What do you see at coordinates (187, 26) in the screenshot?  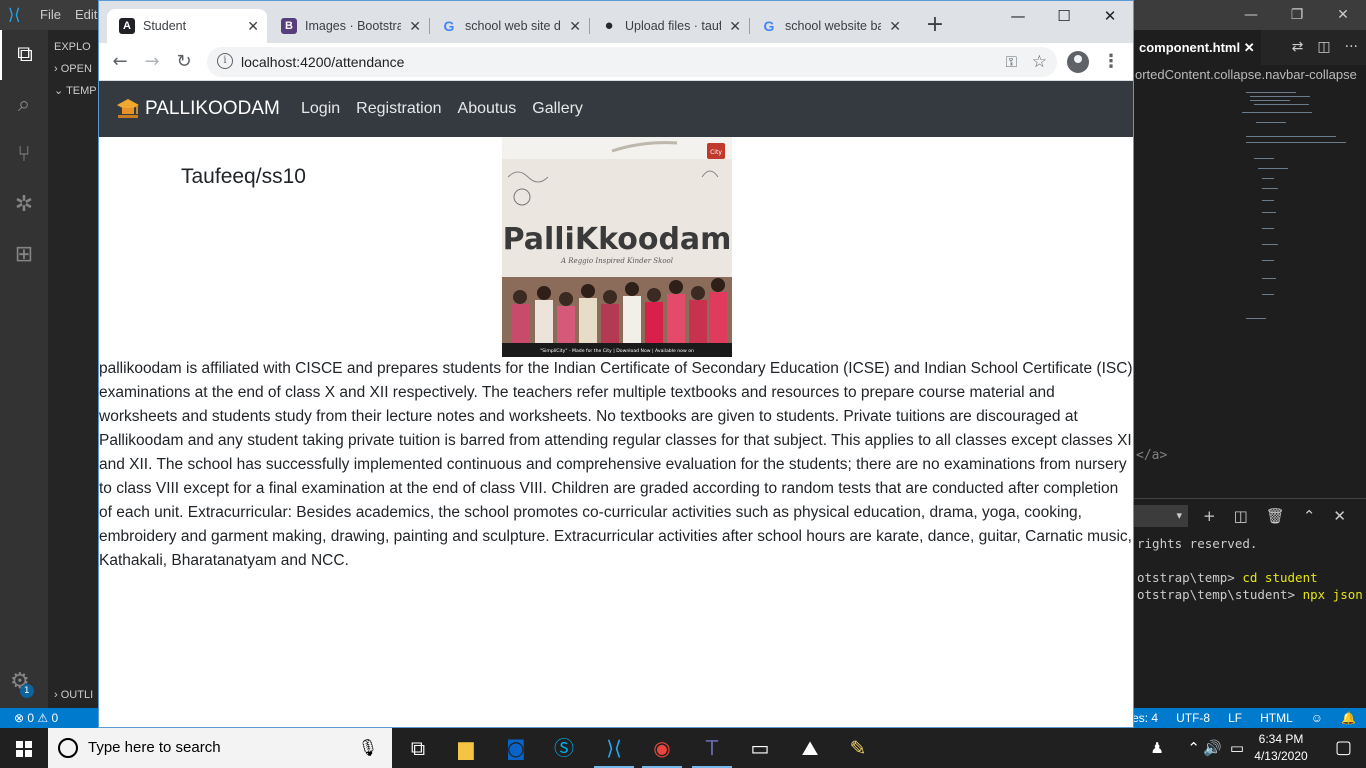 I see `browser-tab-student: A Student ✕` at bounding box center [187, 26].